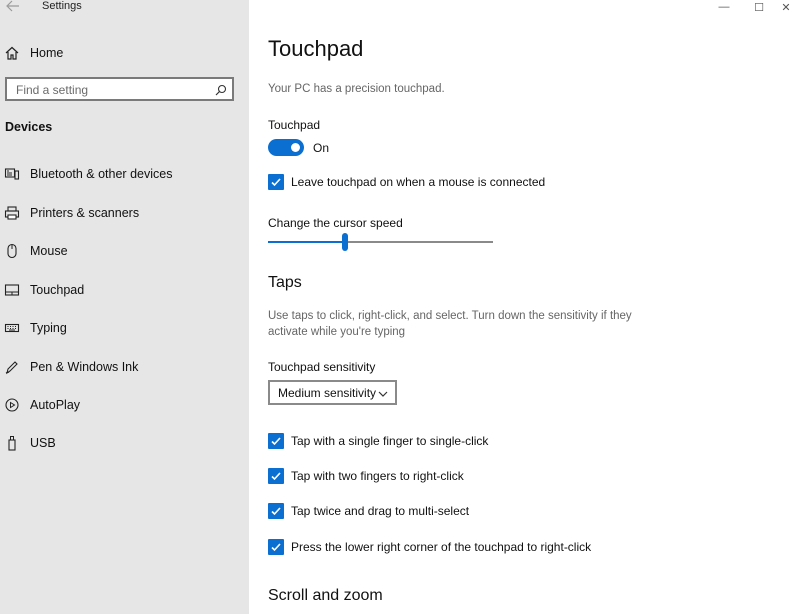  I want to click on tap-two-fingers-checkbox, so click(276, 476).